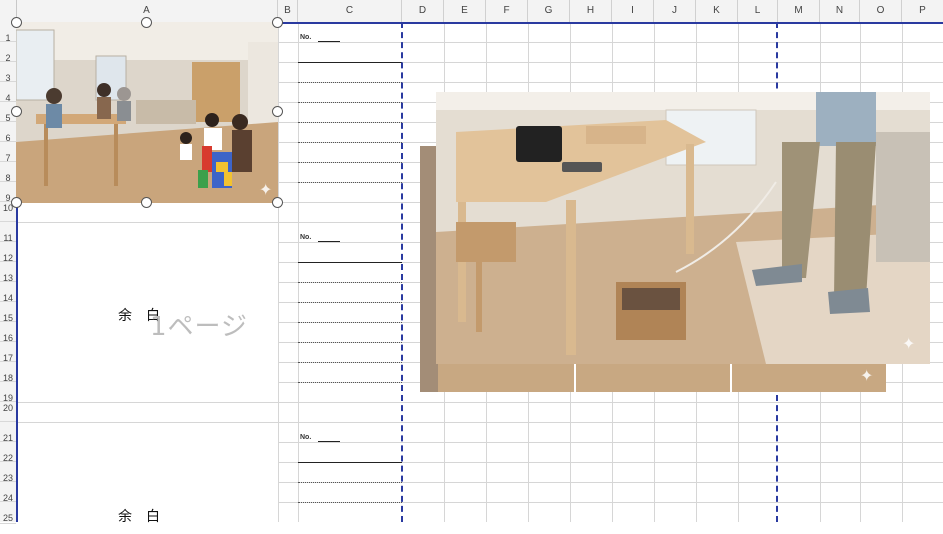 Image resolution: width=943 pixels, height=534 pixels. Describe the element at coordinates (840, 11) in the screenshot. I see `column-header-n: N` at that location.